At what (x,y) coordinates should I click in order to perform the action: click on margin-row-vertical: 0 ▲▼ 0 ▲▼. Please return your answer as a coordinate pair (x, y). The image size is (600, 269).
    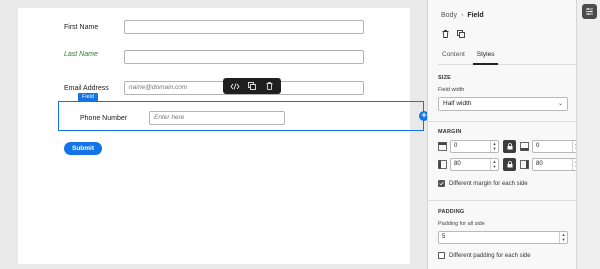
    Looking at the image, I should click on (509, 146).